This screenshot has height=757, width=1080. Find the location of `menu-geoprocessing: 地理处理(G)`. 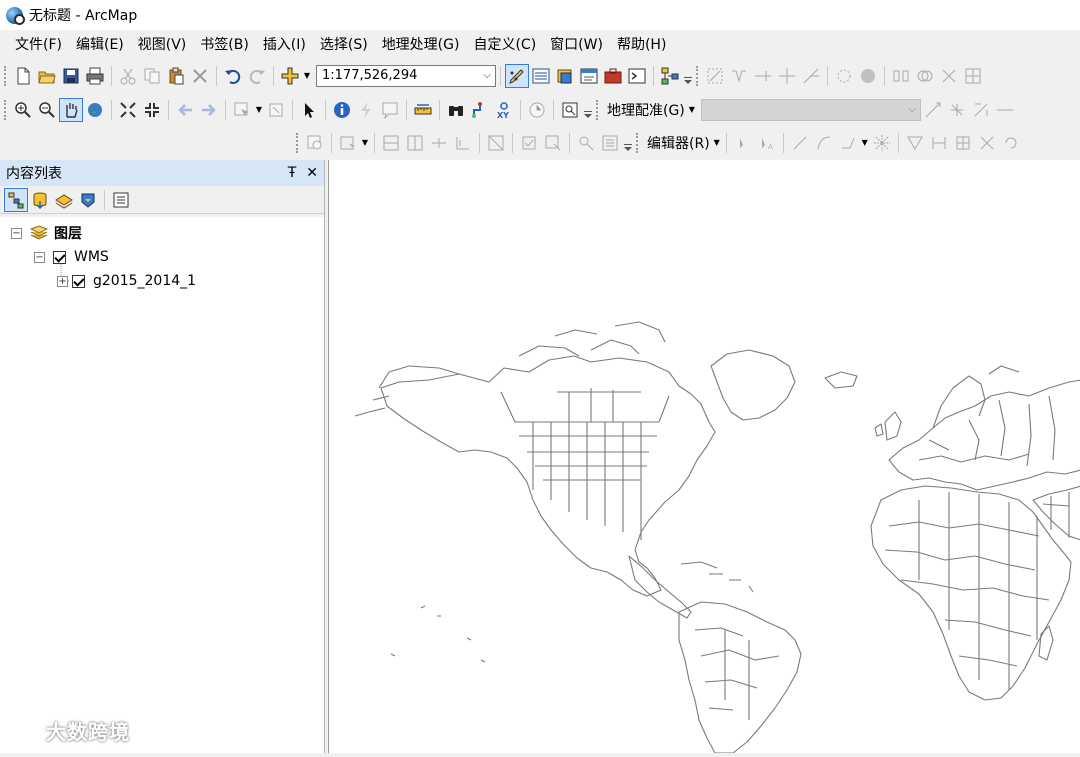

menu-geoprocessing: 地理处理(G) is located at coordinates (421, 45).